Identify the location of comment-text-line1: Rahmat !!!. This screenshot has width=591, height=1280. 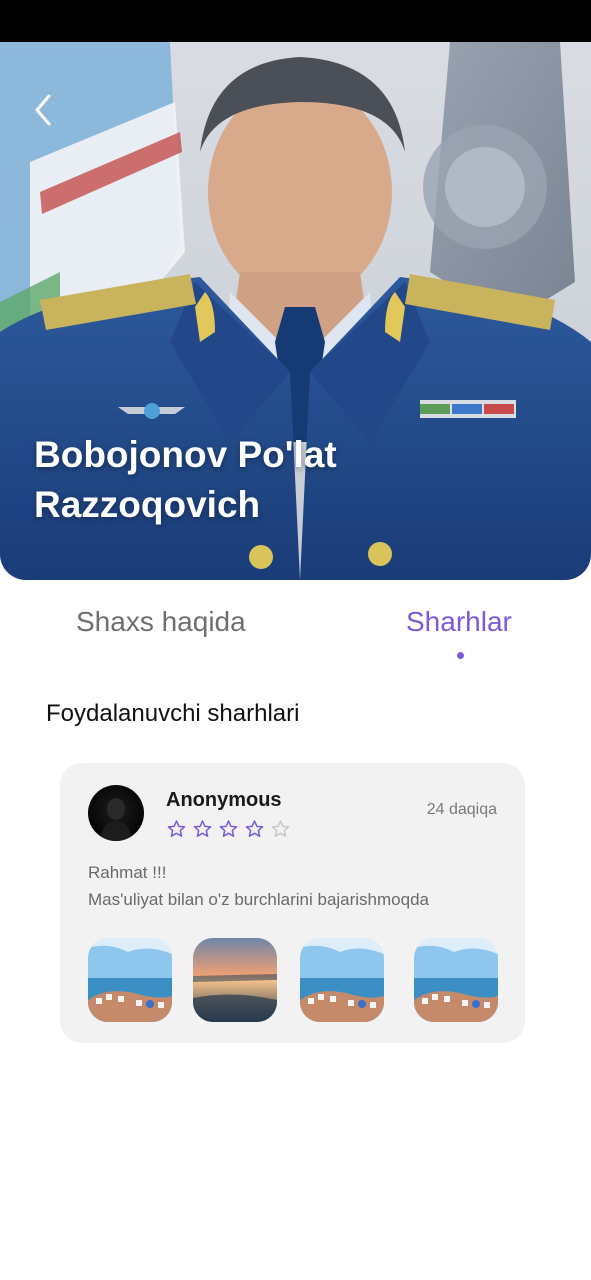
(127, 872).